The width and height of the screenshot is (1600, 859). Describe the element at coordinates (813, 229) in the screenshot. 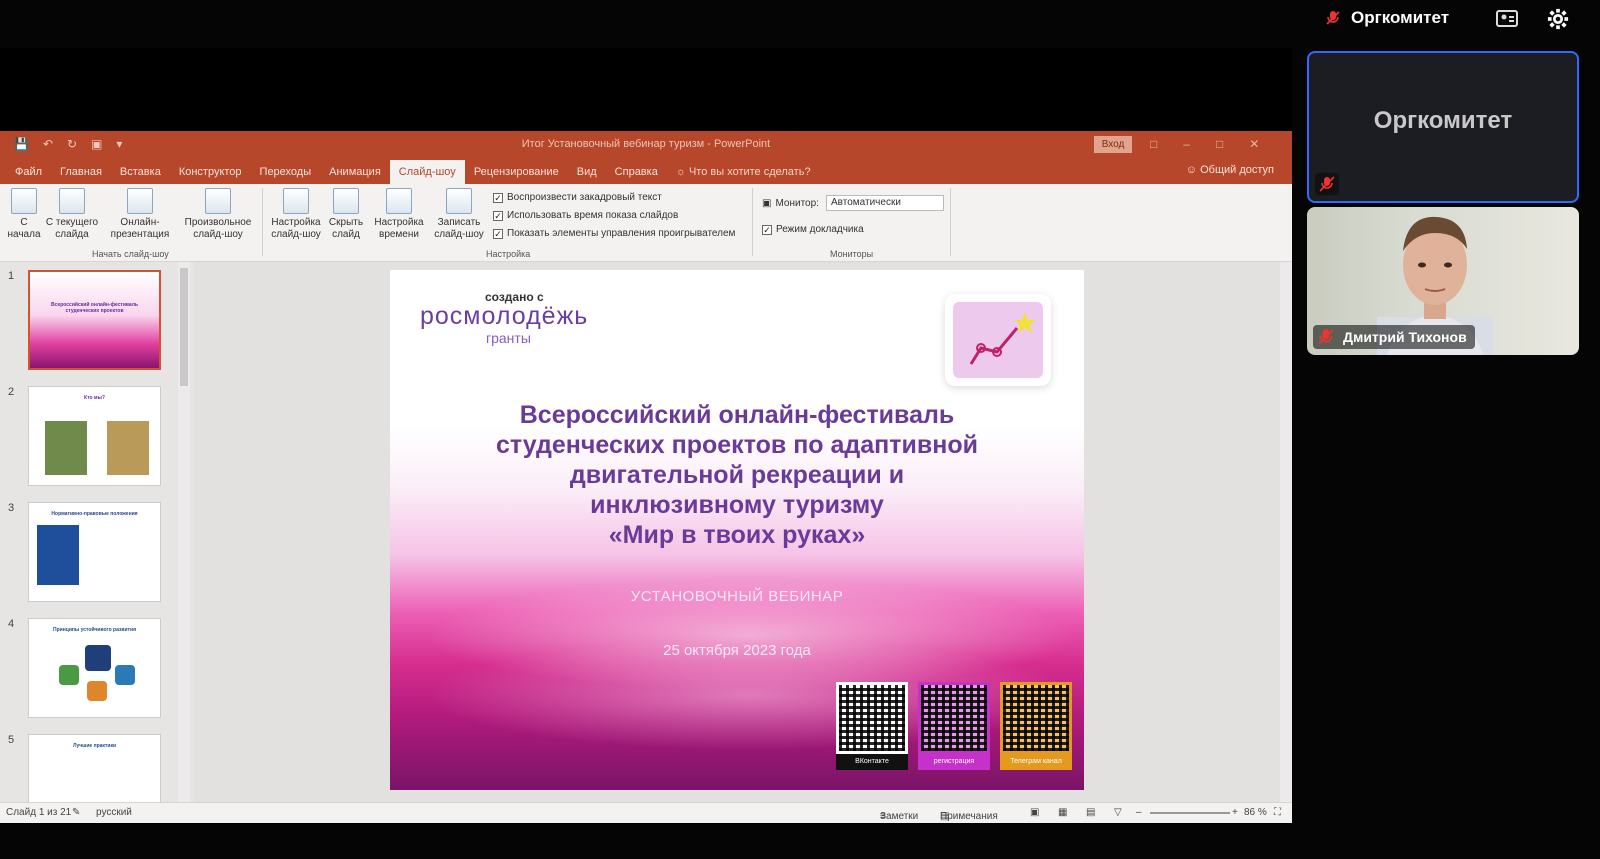

I see `presenter-view-checkbox: ✓ Режим докладчика` at that location.